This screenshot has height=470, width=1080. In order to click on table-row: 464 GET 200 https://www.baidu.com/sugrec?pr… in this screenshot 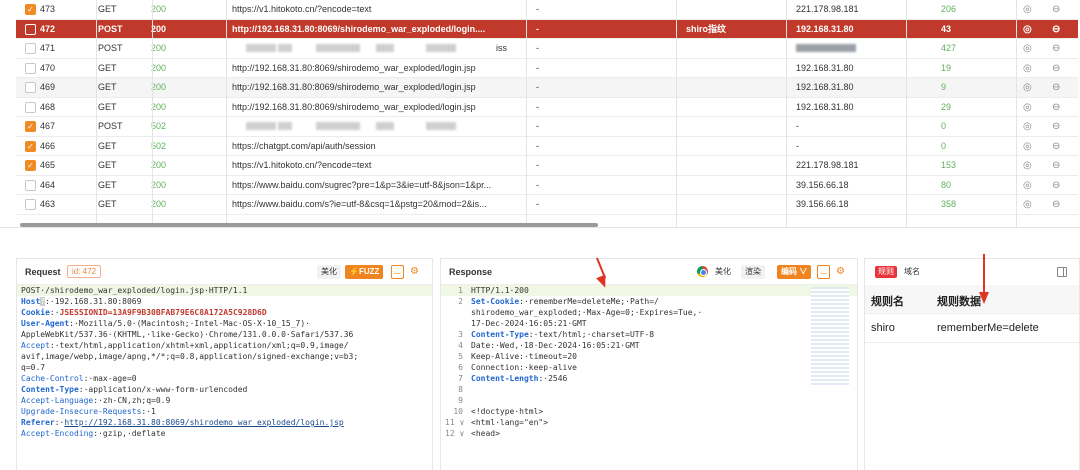, I will do `click(547, 185)`.